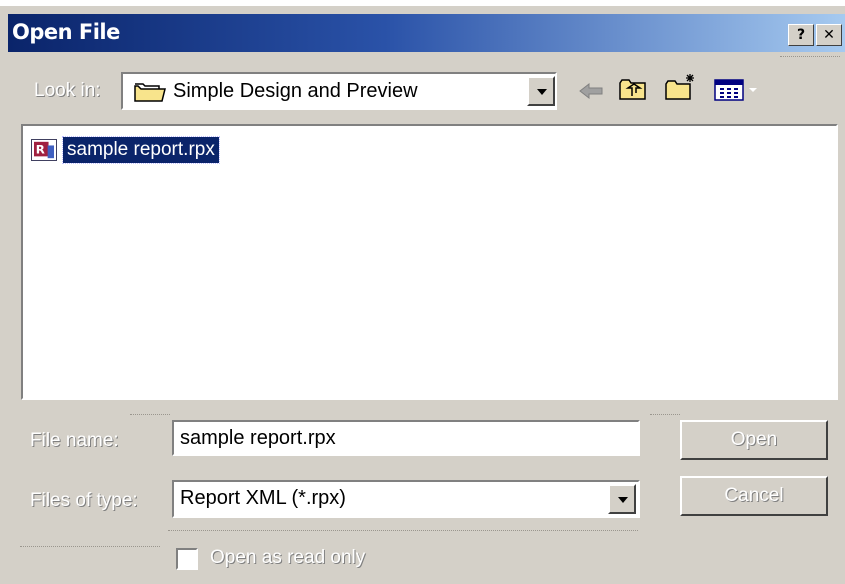  I want to click on file-name-label: sample report.rpx, so click(141, 150).